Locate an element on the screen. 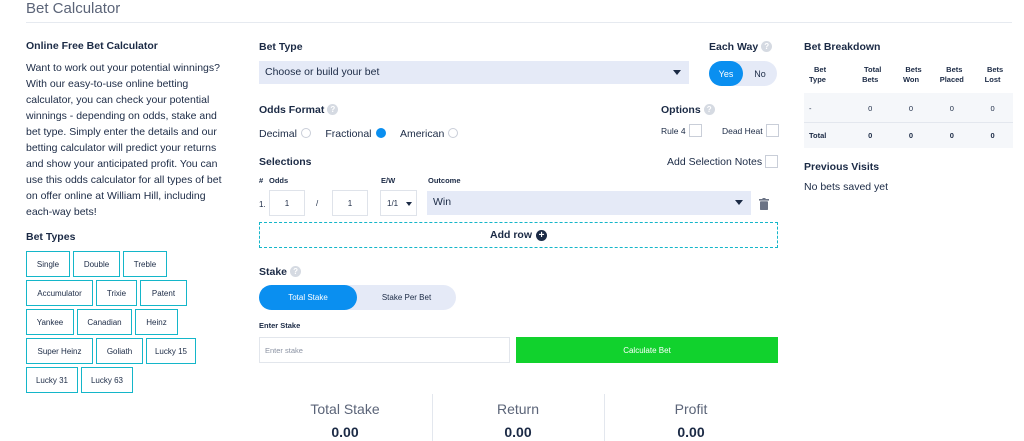 This screenshot has height=441, width=1024. stake-label-text: Stake is located at coordinates (273, 272).